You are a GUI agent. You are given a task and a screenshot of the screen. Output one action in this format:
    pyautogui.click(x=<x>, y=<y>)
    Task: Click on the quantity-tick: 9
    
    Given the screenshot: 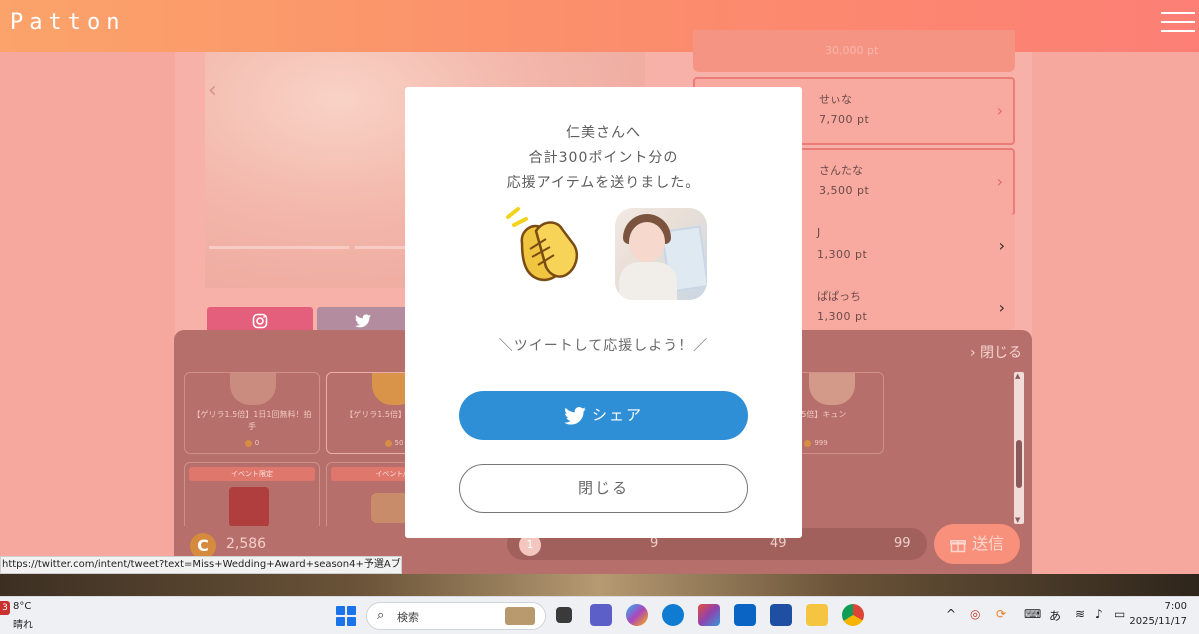 What is the action you would take?
    pyautogui.click(x=654, y=543)
    